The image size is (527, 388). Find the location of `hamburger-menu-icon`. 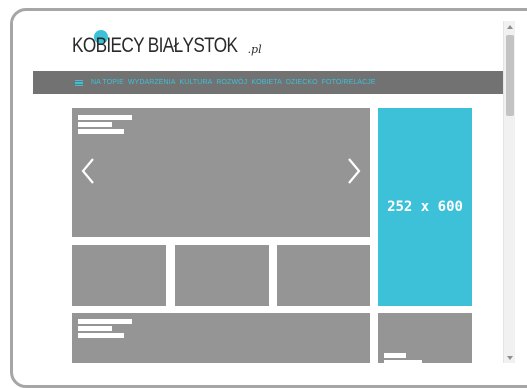

hamburger-menu-icon is located at coordinates (79, 82).